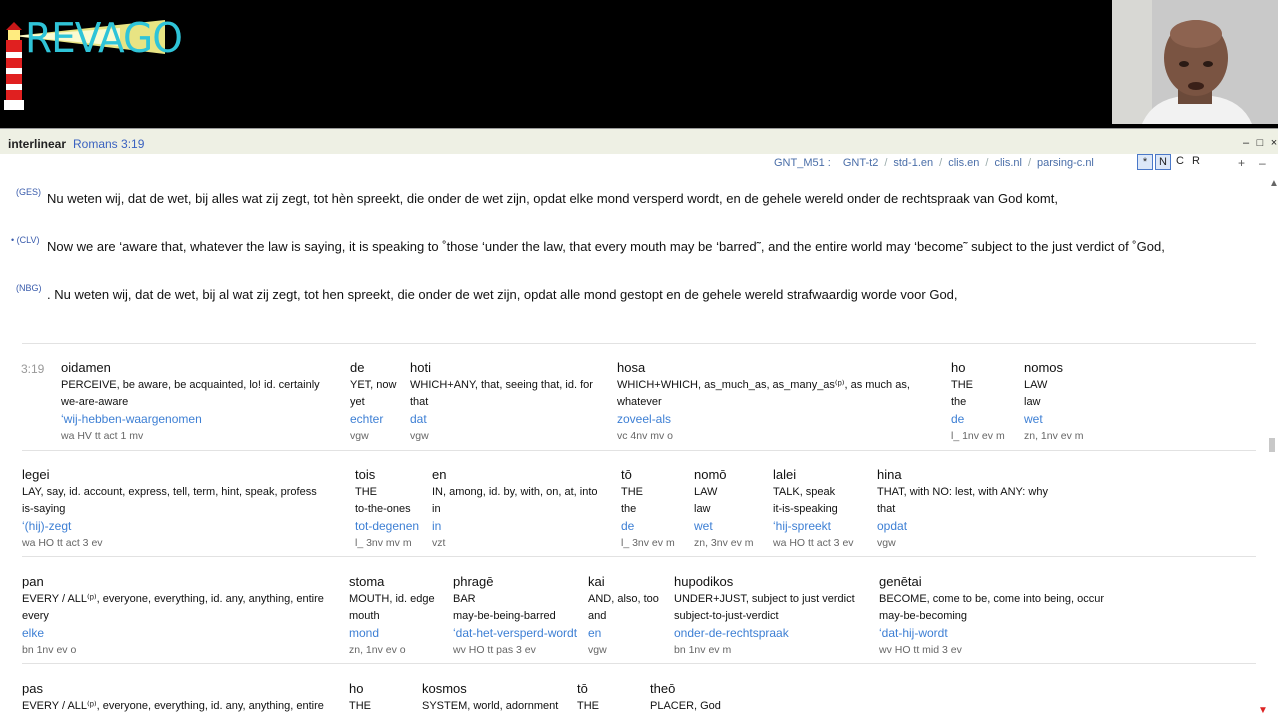 Image resolution: width=1278 pixels, height=720 pixels. What do you see at coordinates (978, 402) in the screenshot?
I see `interlinear-word: ho THE the de l_ 1nv ev m` at bounding box center [978, 402].